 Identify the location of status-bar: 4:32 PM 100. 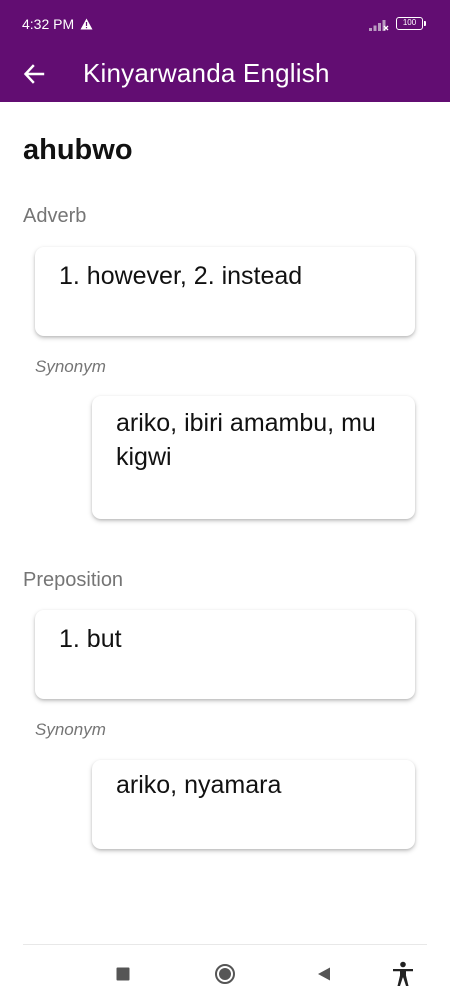
(225, 23).